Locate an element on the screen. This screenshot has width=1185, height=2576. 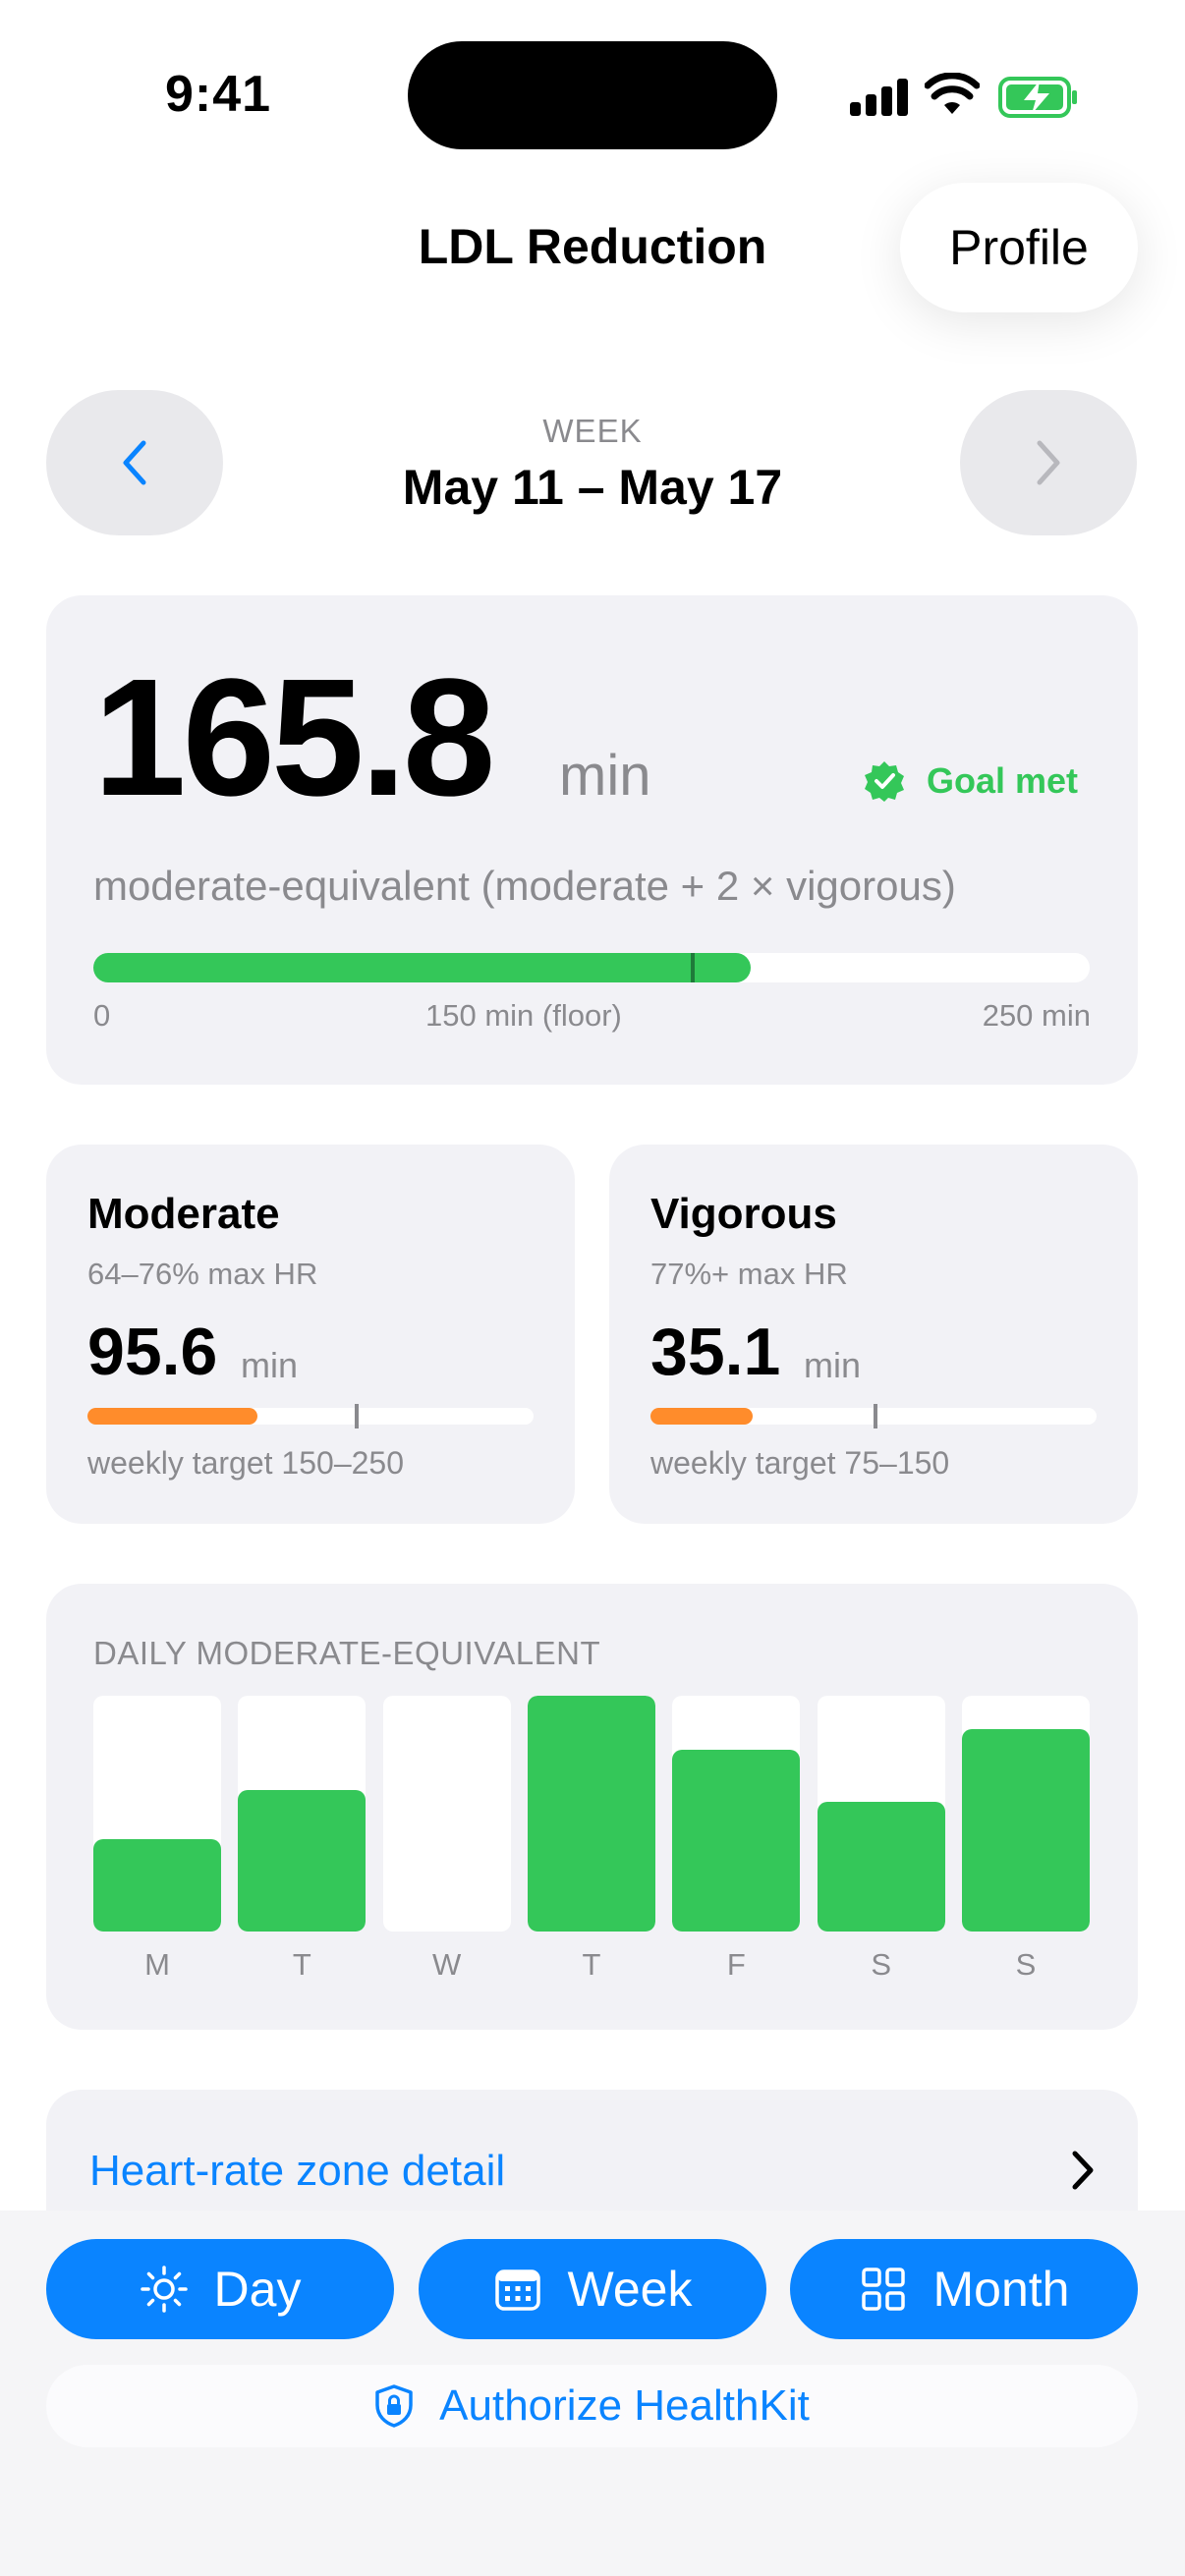
weekly-progress-fill is located at coordinates (423, 967).